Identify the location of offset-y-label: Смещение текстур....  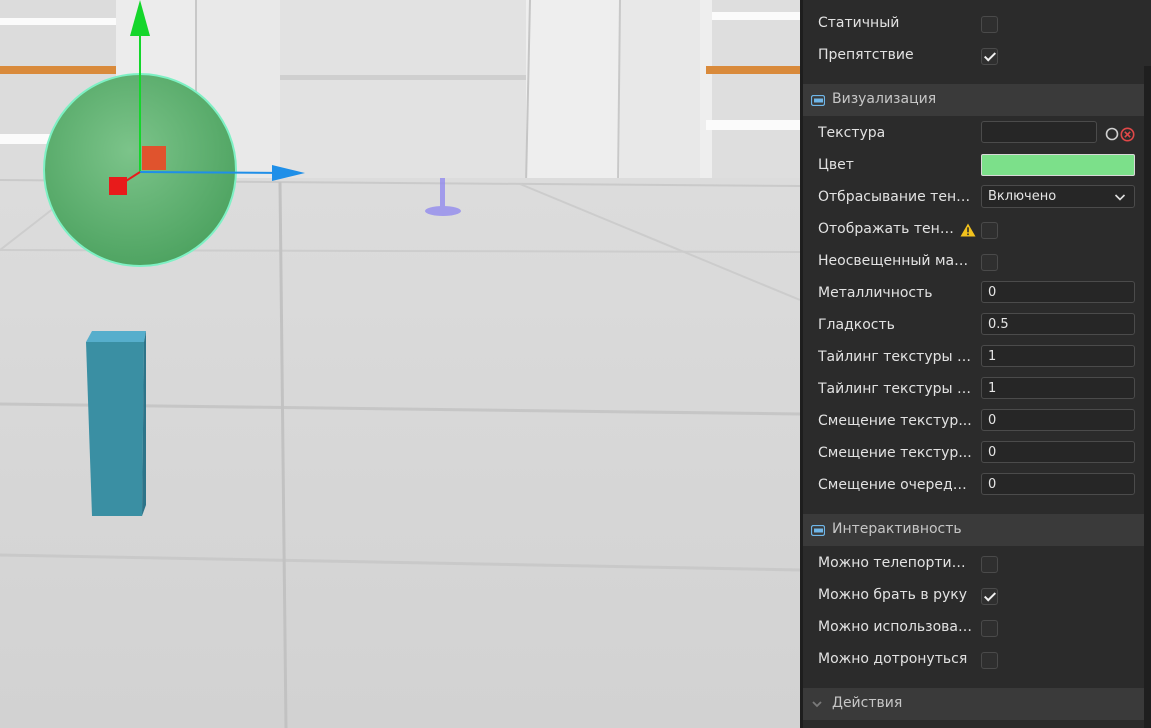
(895, 453).